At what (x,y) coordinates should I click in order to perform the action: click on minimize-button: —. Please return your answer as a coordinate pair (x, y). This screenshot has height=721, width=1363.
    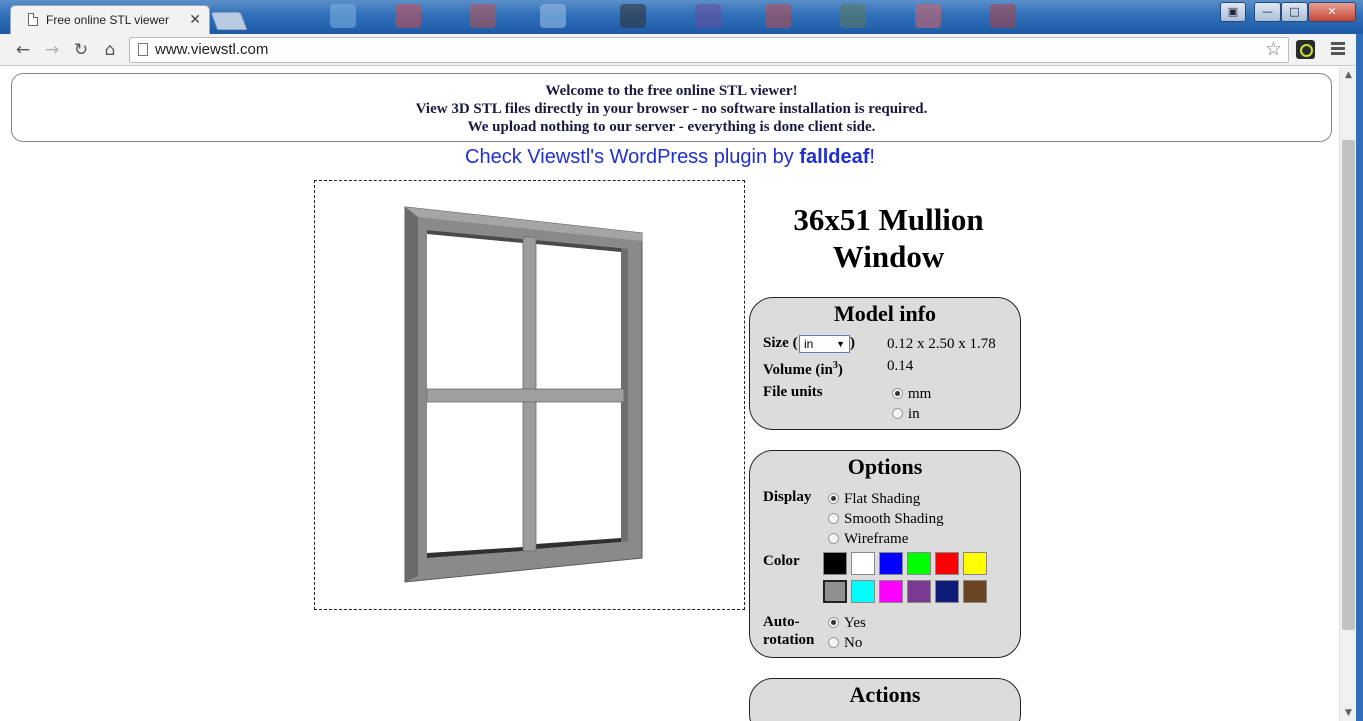
    Looking at the image, I should click on (1267, 12).